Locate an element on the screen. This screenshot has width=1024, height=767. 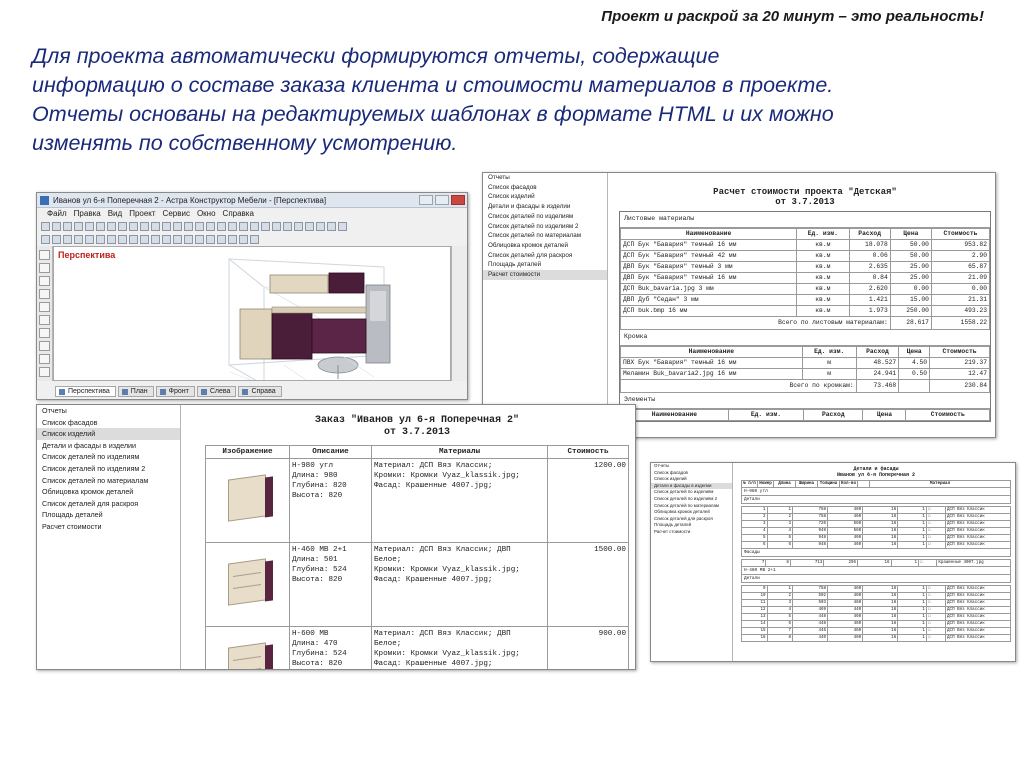
tab-right: Справа is located at coordinates (260, 391).